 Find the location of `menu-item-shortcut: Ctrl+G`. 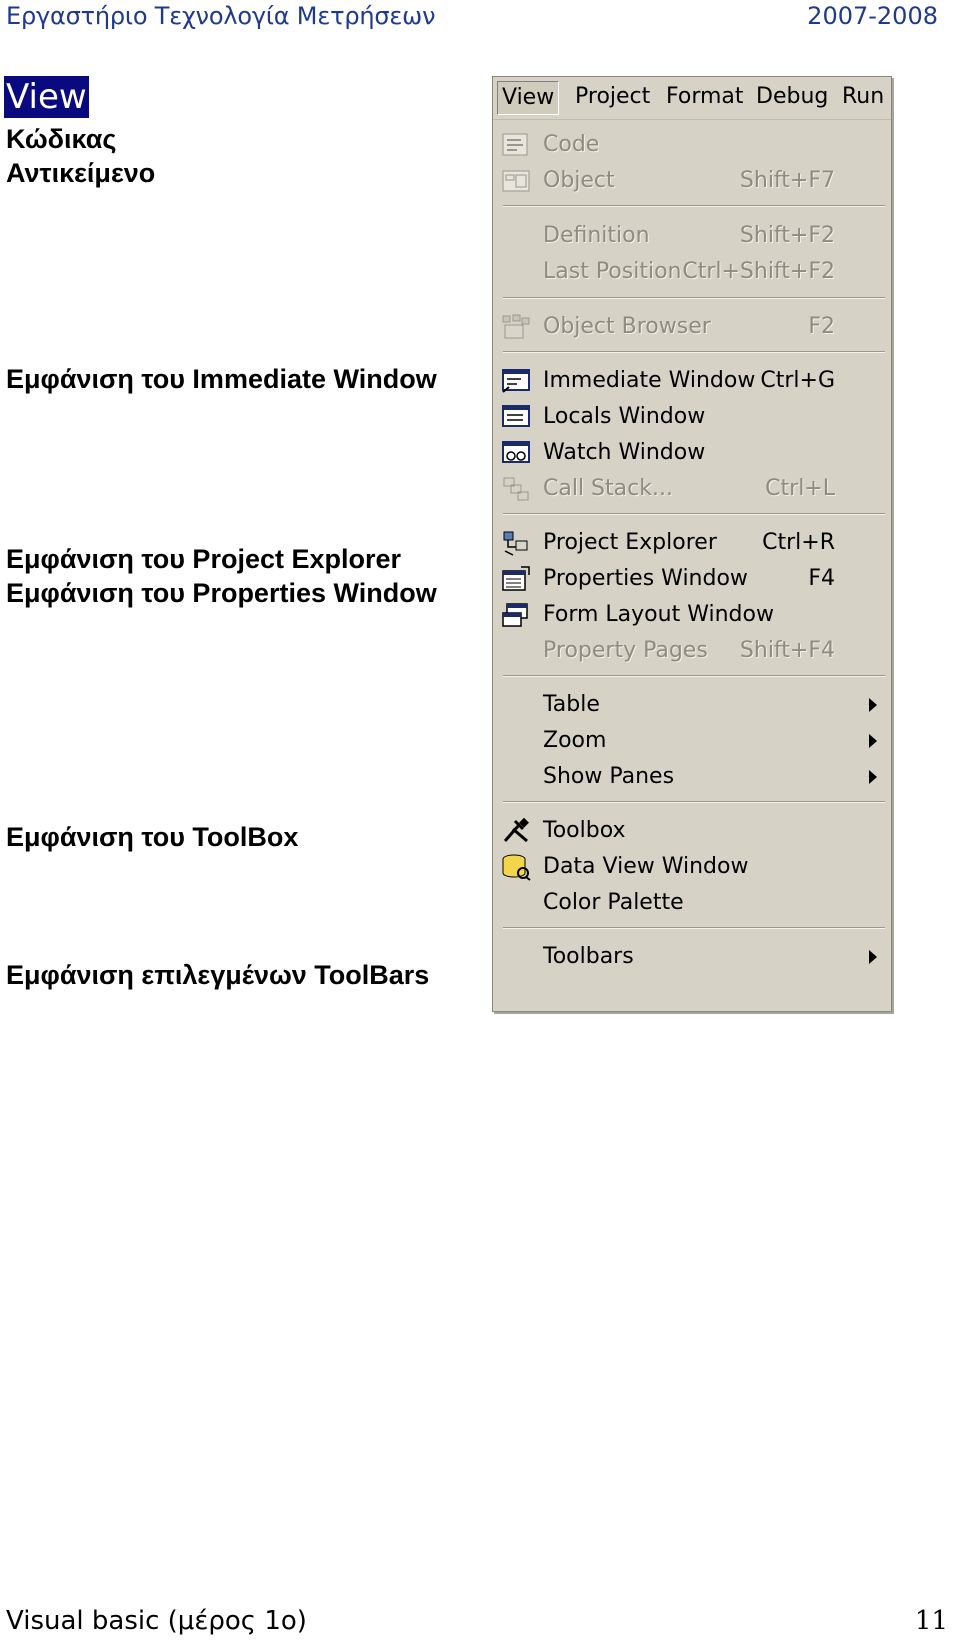

menu-item-shortcut: Ctrl+G is located at coordinates (797, 380).